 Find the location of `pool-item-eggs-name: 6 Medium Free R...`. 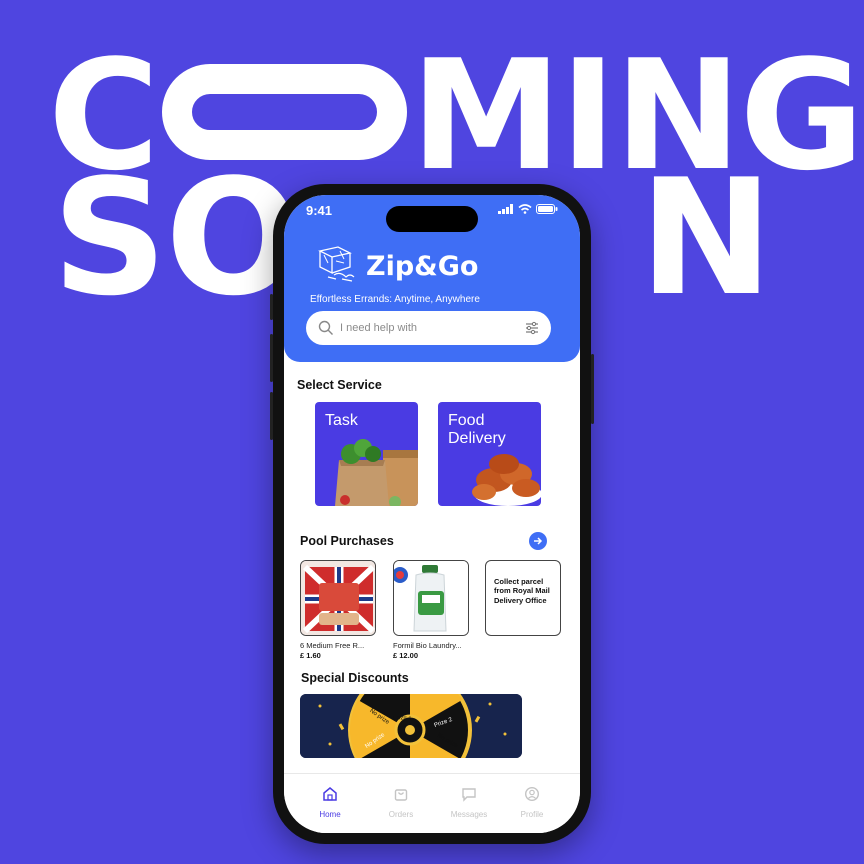

pool-item-eggs-name: 6 Medium Free R... is located at coordinates (332, 645).